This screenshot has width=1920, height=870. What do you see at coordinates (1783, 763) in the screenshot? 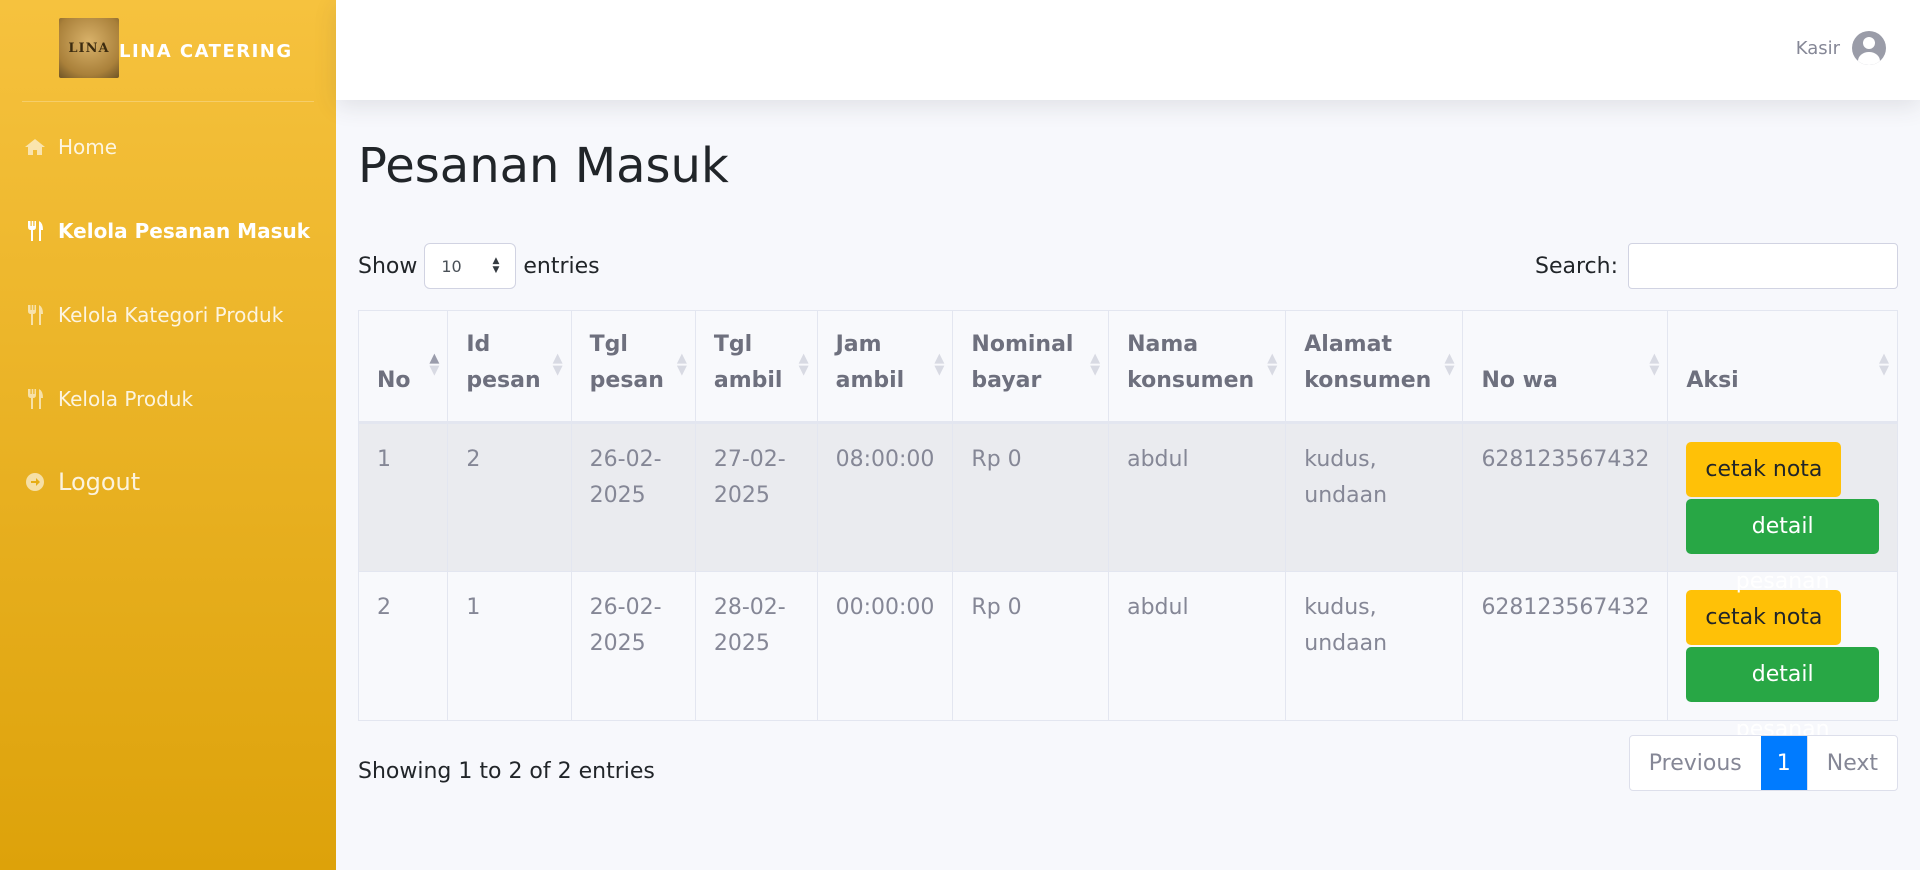
I see `page-1-button: 1` at bounding box center [1783, 763].